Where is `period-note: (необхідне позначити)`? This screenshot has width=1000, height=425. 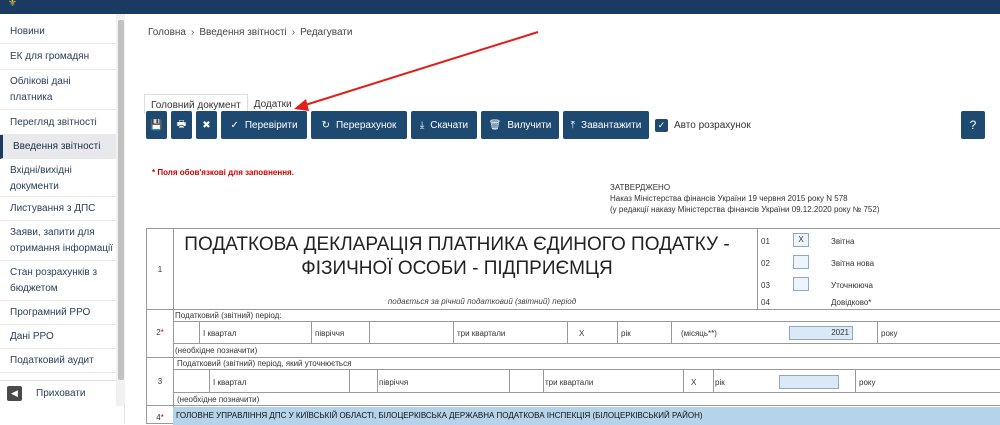
period-note: (необхідне позначити) is located at coordinates (216, 350).